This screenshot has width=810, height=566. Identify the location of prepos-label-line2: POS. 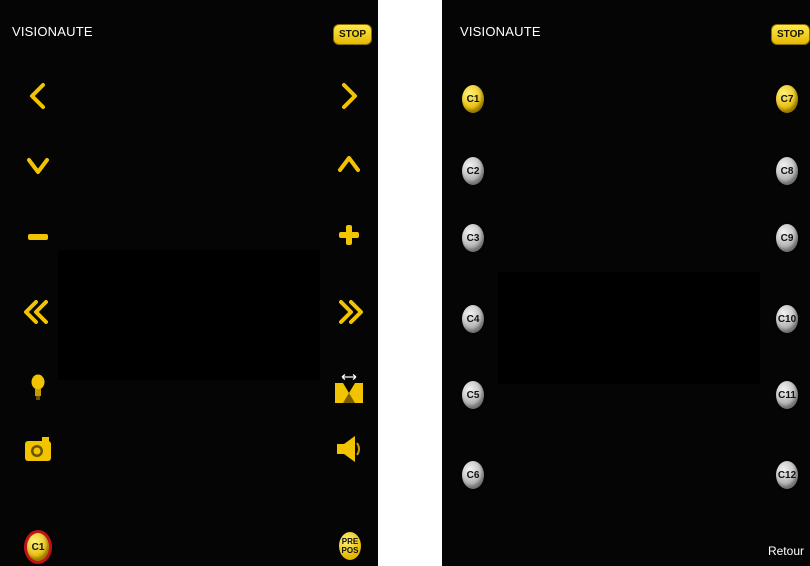
(350, 550).